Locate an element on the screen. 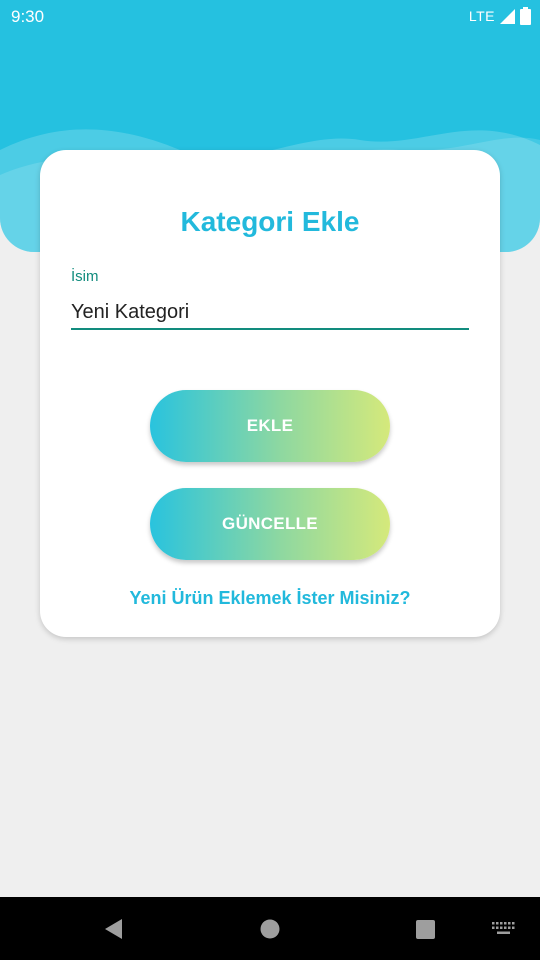 This screenshot has height=960, width=540. home-button is located at coordinates (270, 929).